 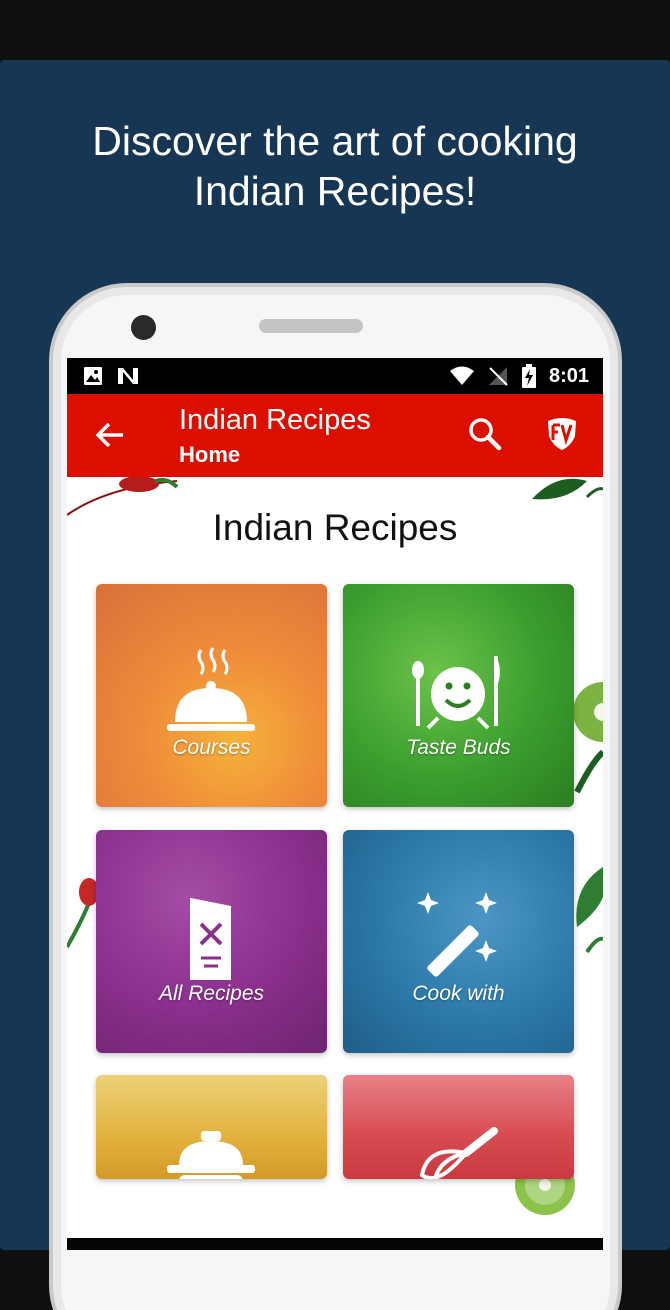 What do you see at coordinates (457, 934) in the screenshot?
I see `magic-wand-icon` at bounding box center [457, 934].